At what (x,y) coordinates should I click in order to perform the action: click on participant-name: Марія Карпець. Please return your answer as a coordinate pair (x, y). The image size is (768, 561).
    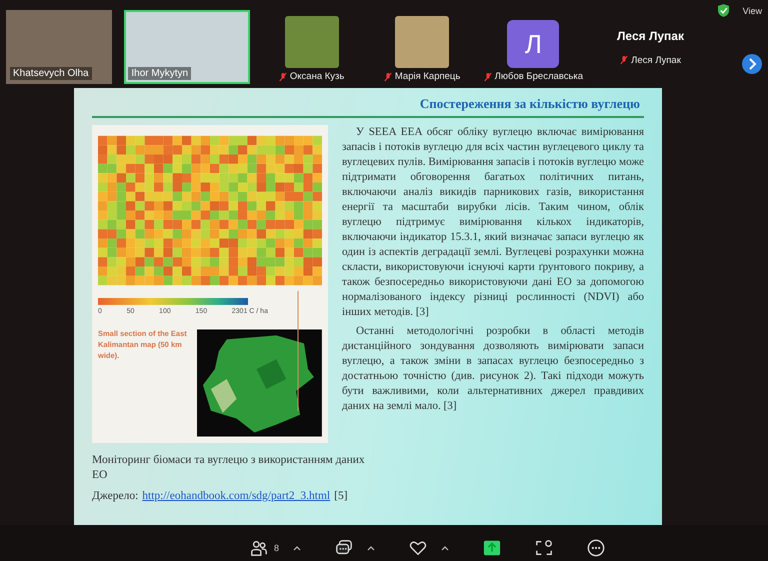
    Looking at the image, I should click on (427, 76).